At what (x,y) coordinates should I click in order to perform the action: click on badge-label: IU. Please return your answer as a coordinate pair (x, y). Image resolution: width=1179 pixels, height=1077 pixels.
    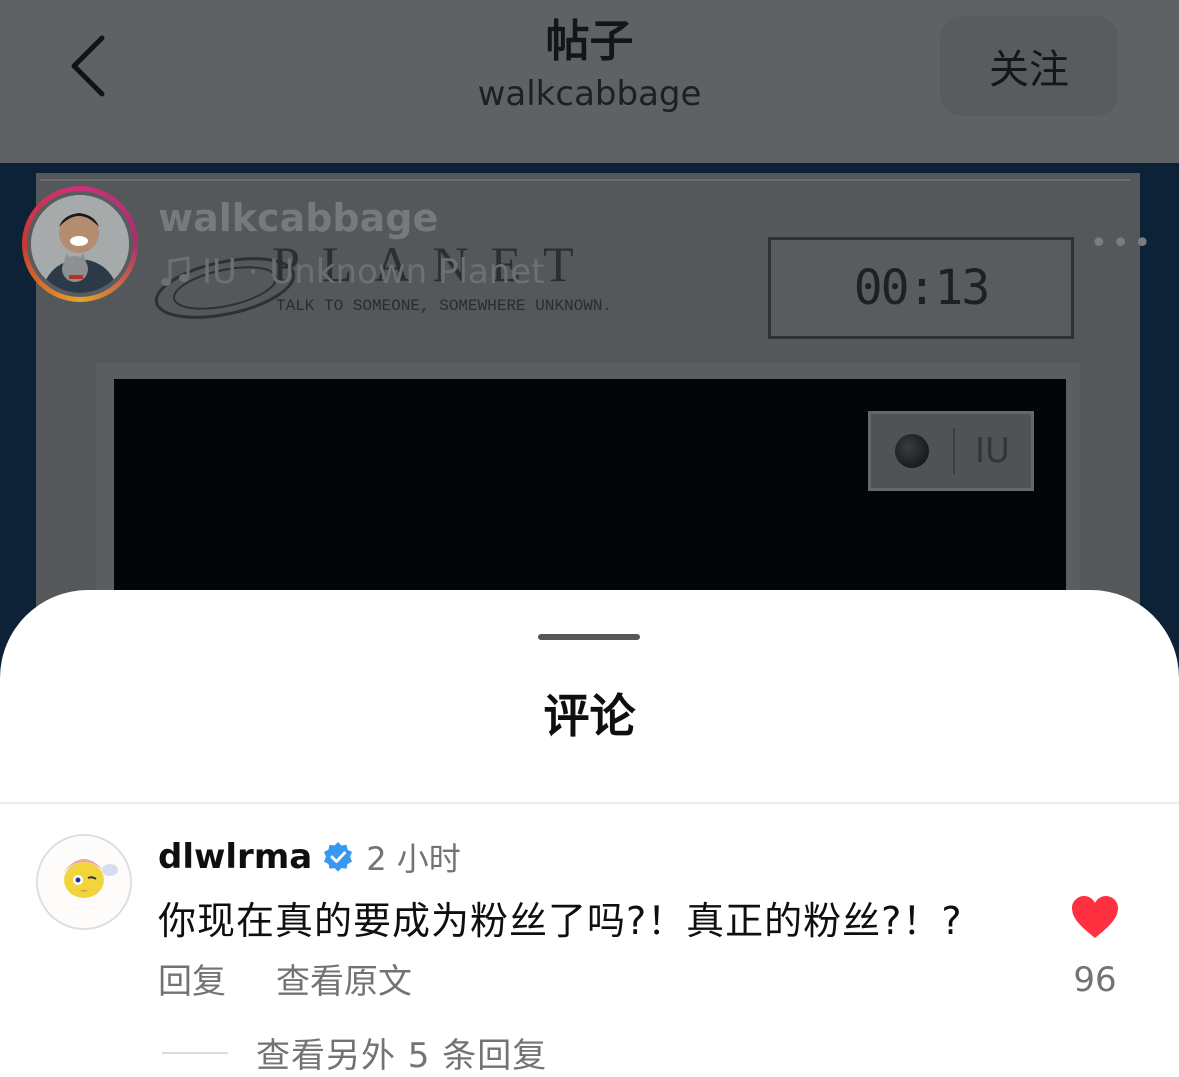
    Looking at the image, I should click on (992, 451).